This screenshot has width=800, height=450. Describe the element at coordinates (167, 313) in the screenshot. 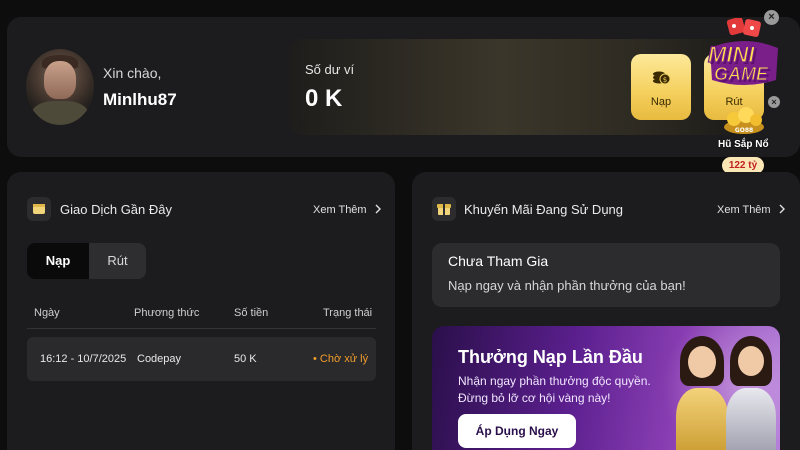

I see `column-header-method: Phương thức` at that location.